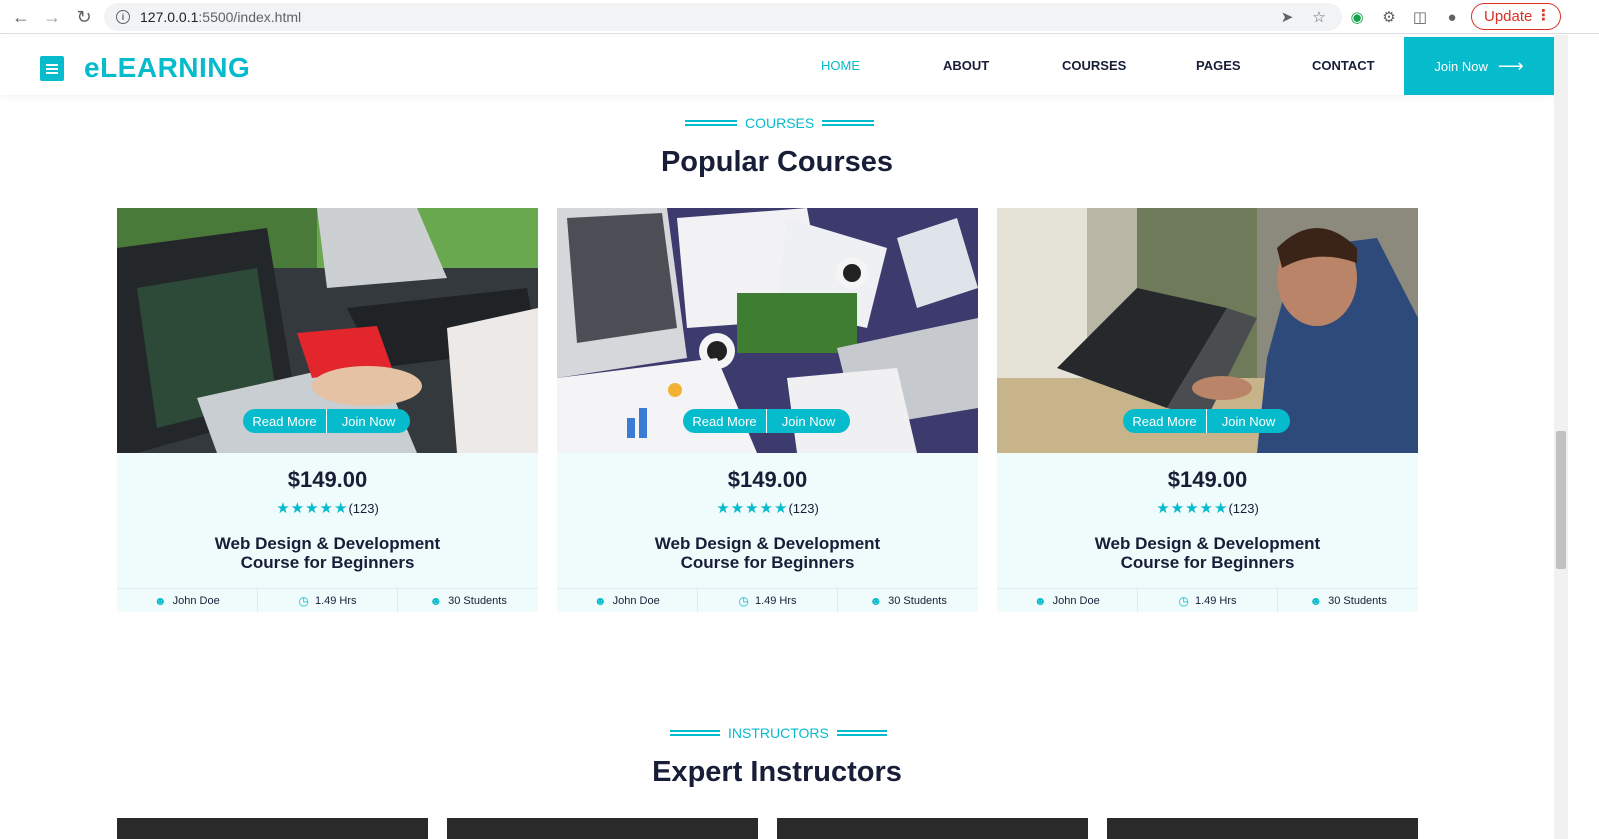 This screenshot has width=1599, height=839. What do you see at coordinates (21, 17) in the screenshot?
I see `back-icon: ←` at bounding box center [21, 17].